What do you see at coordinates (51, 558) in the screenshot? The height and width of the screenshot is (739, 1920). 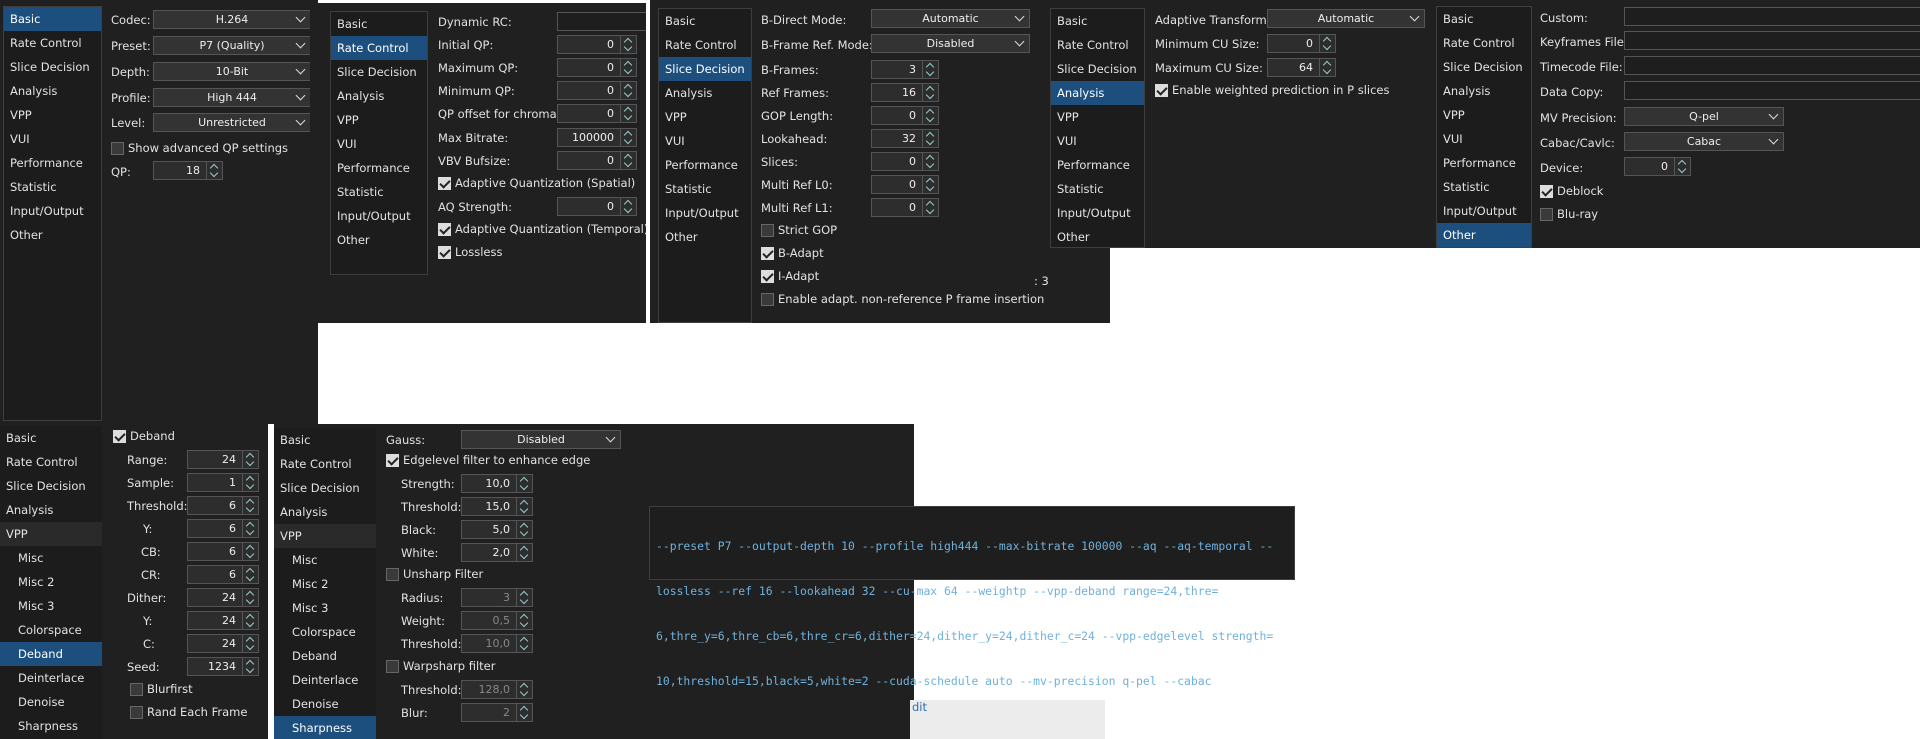 I see `nav-misc: Misc` at bounding box center [51, 558].